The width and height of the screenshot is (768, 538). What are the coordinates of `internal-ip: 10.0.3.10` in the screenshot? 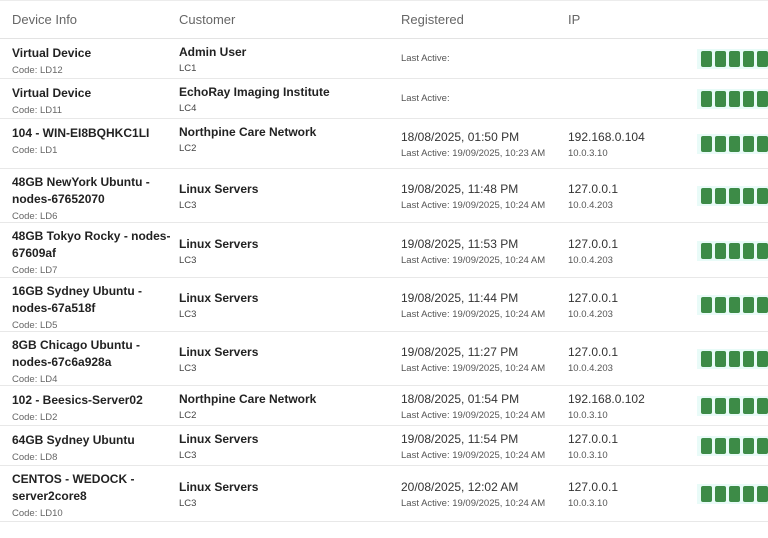 It's located at (588, 503).